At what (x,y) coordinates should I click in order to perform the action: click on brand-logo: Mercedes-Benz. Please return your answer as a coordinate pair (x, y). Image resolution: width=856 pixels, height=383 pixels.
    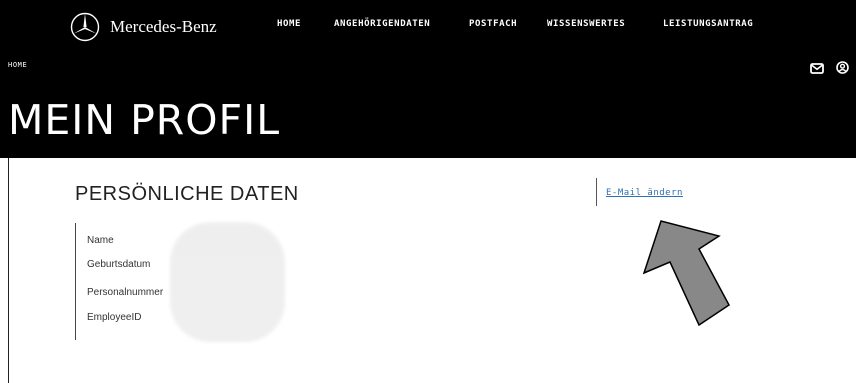
    Looking at the image, I should click on (143, 27).